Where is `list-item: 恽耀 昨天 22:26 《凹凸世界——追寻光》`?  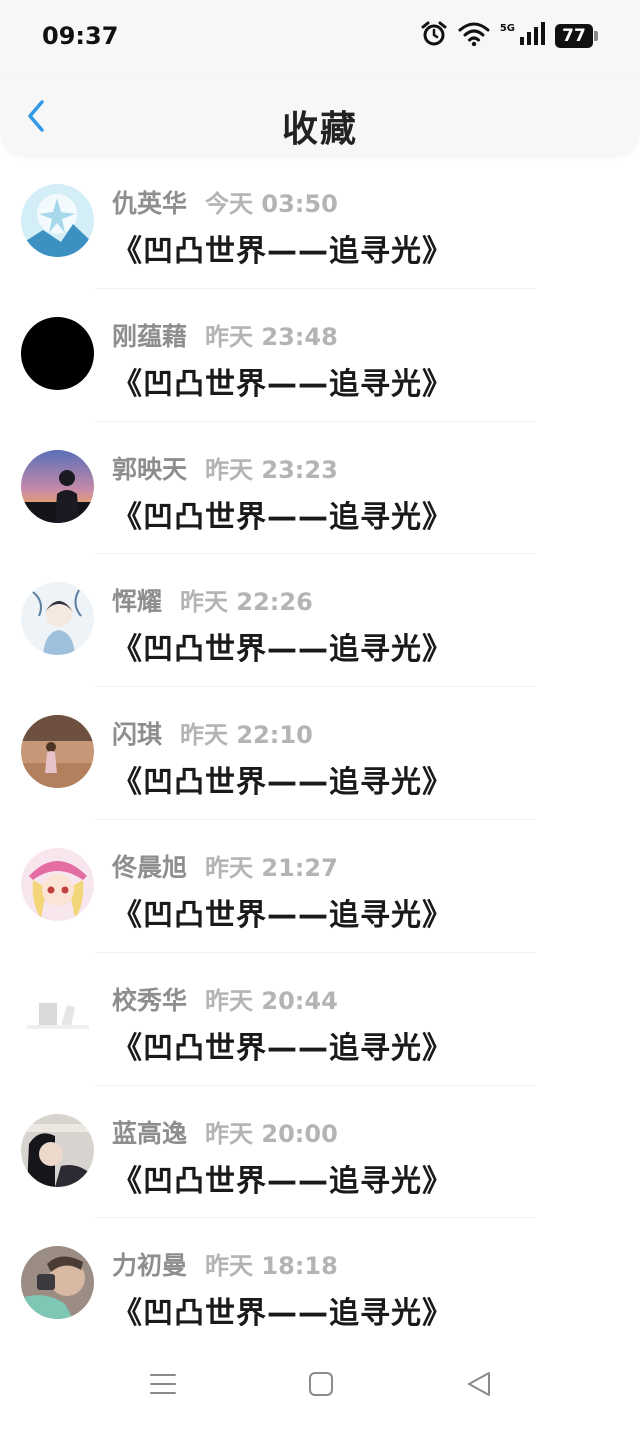
list-item: 恽耀 昨天 22:26 《凹凸世界——追寻光》 is located at coordinates (320, 621).